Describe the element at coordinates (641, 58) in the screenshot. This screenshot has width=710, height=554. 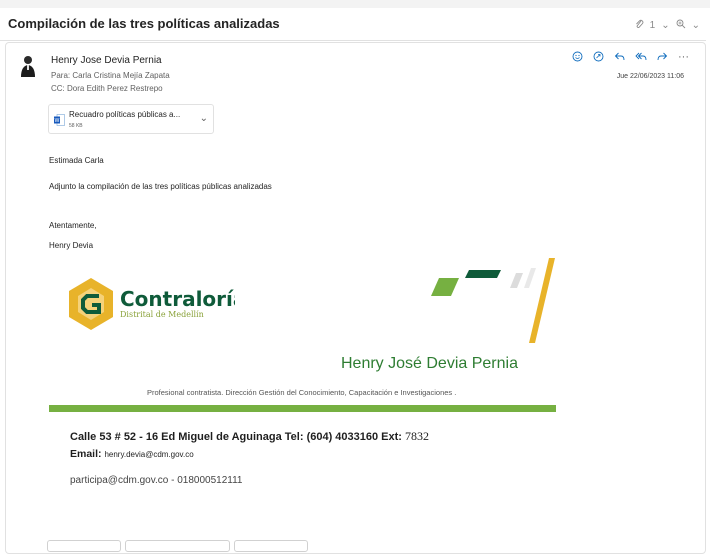
I see `reply-all-icon` at that location.